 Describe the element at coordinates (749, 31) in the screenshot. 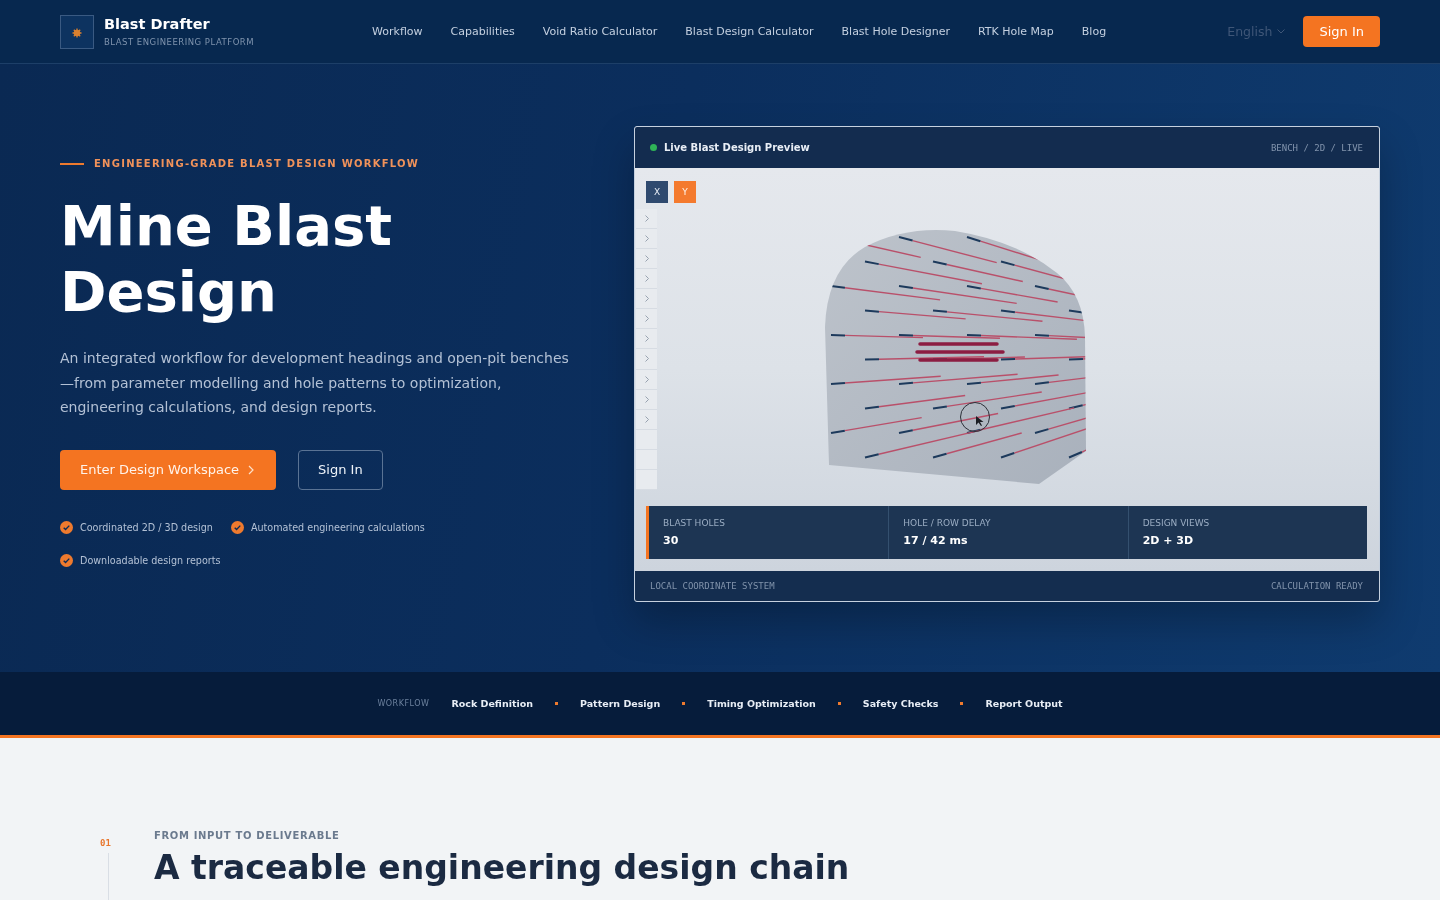

I see `nav-link: Blast Design Calculator` at that location.